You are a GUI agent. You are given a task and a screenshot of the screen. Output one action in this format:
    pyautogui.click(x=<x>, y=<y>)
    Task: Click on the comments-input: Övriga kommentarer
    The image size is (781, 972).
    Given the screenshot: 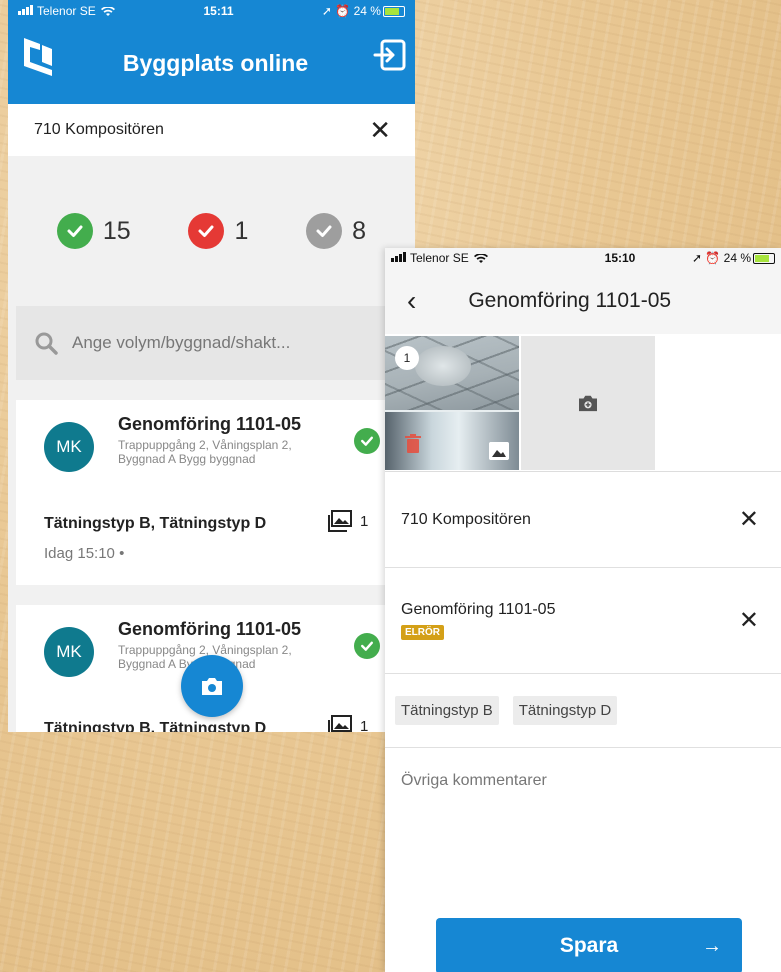 What is the action you would take?
    pyautogui.click(x=583, y=822)
    